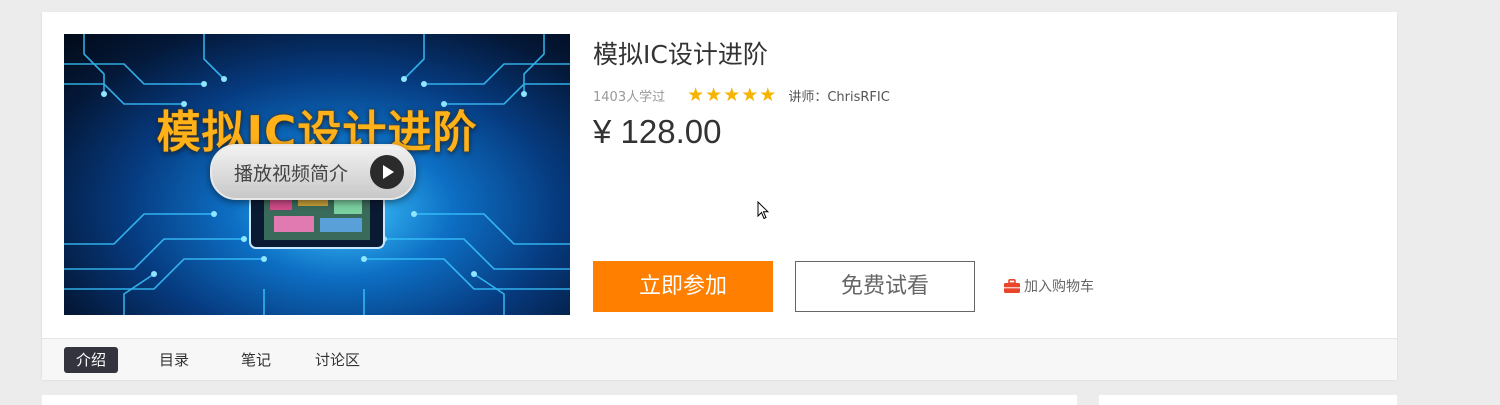 This screenshot has width=1500, height=405. I want to click on add-to-cart-label: 加入购物车, so click(1059, 287).